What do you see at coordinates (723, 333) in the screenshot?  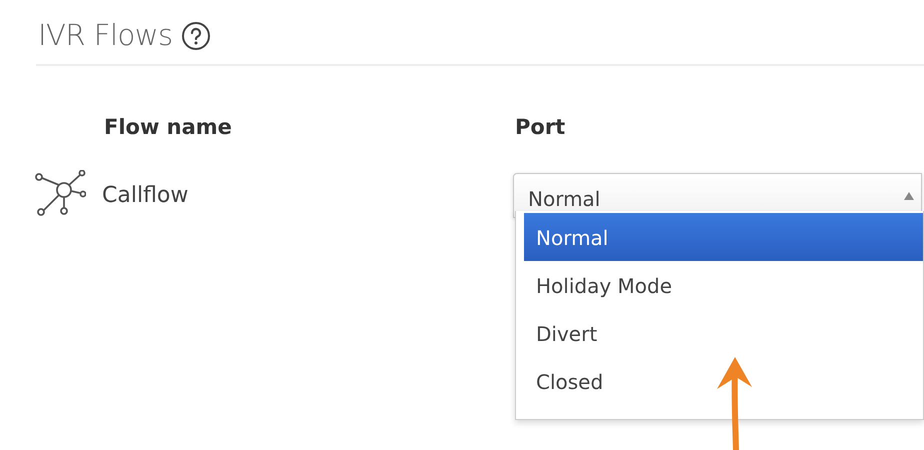 I see `dropdown-option: Divert` at bounding box center [723, 333].